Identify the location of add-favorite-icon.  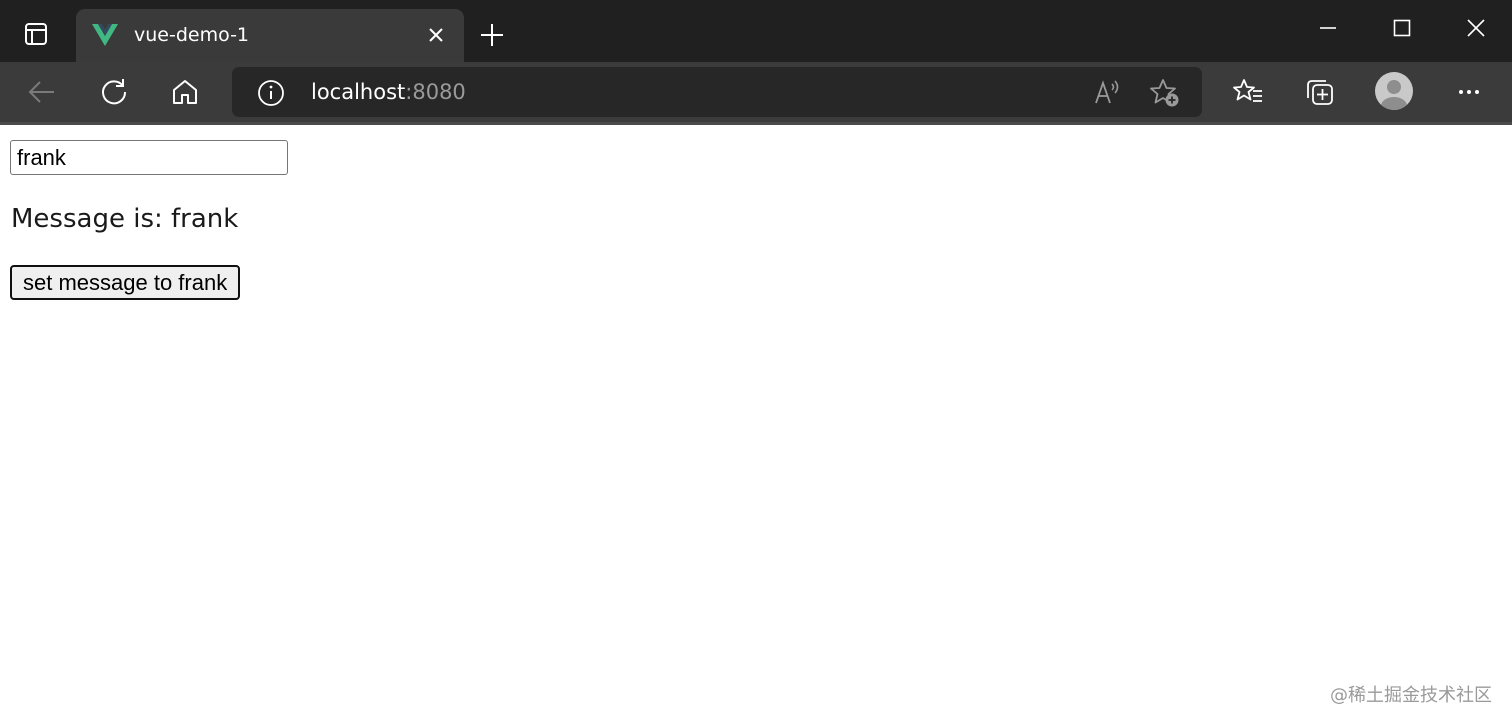
(1164, 93).